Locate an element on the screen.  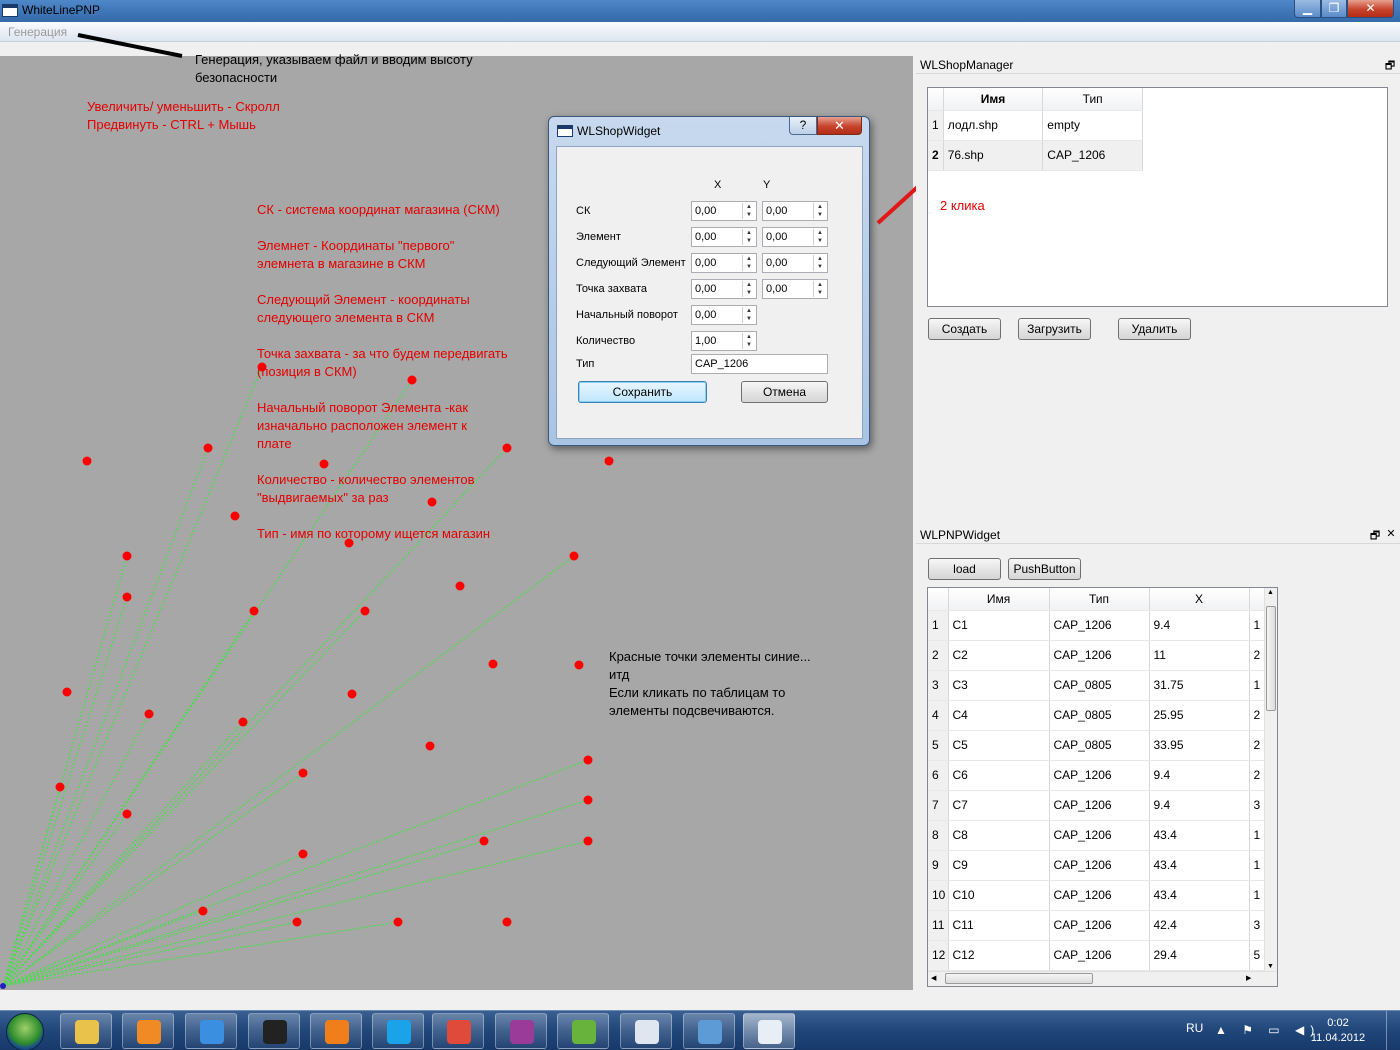
cell-name: лодл.shp is located at coordinates (993, 125).